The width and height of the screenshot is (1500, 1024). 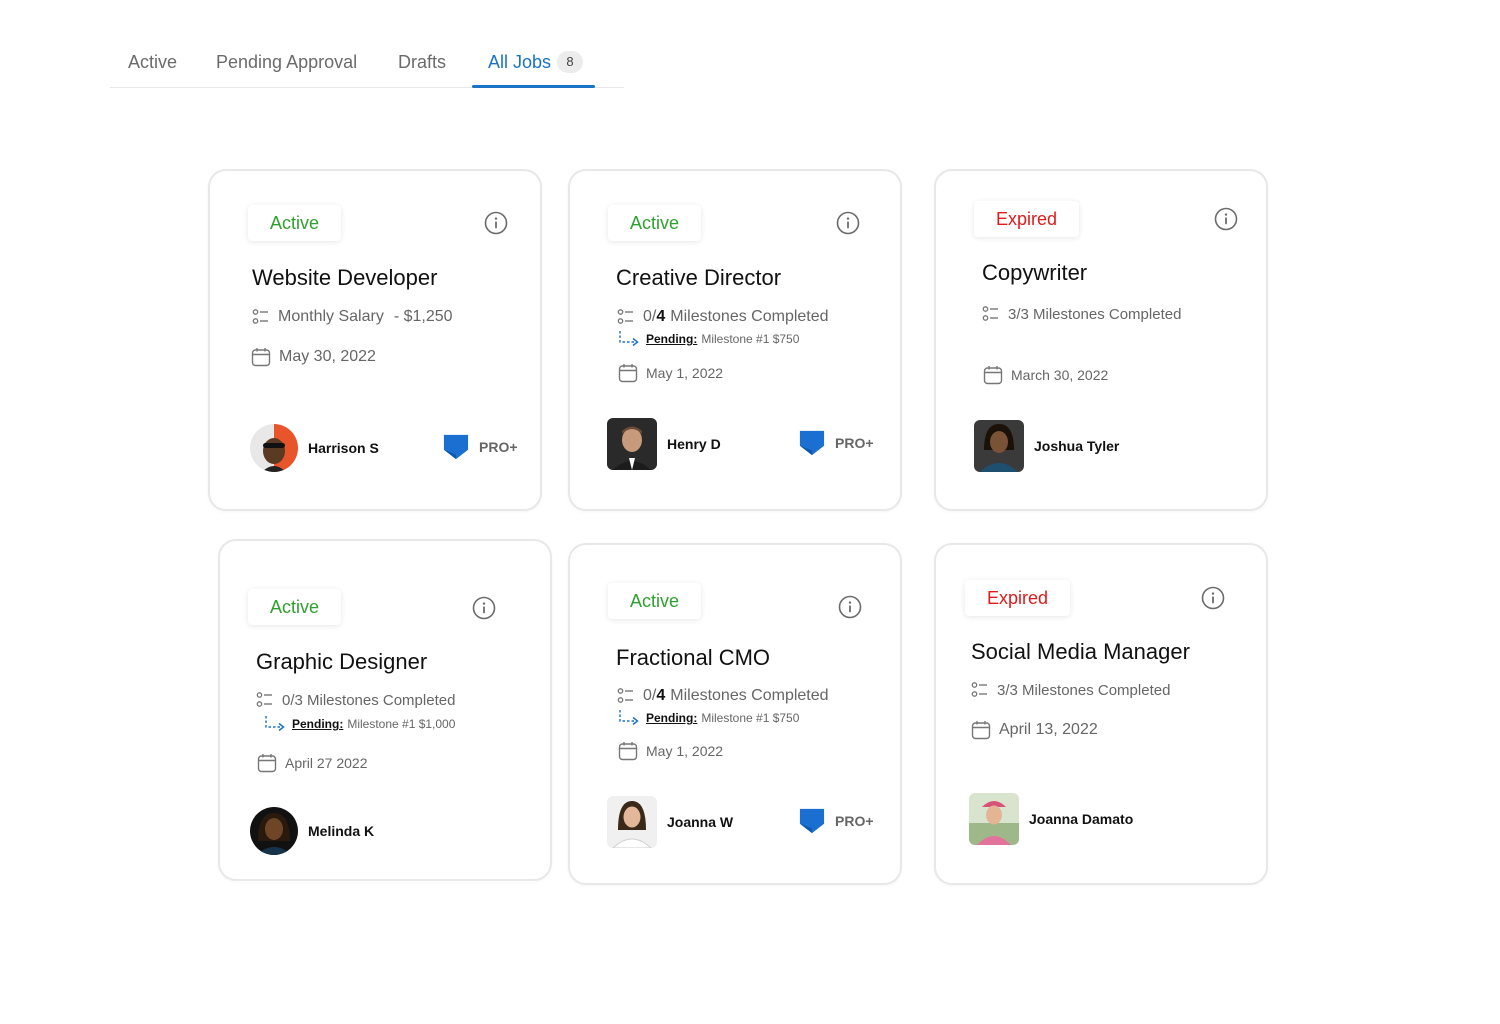 I want to click on job-date: April 13, 2022, so click(x=1048, y=729).